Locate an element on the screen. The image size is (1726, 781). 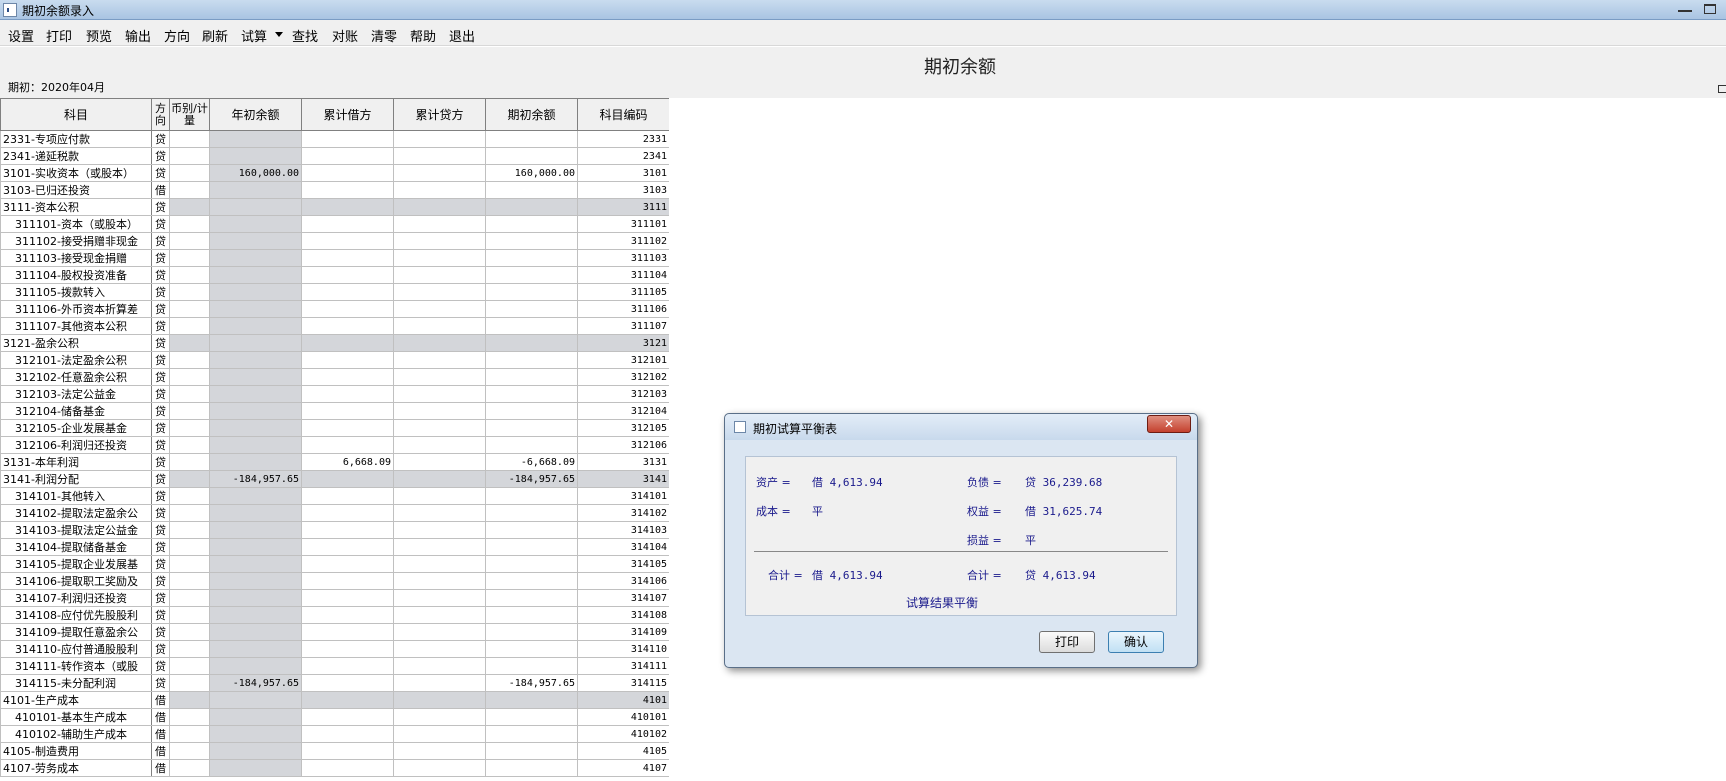
beginning-balance-cell: 160,000.00 is located at coordinates (531, 173).